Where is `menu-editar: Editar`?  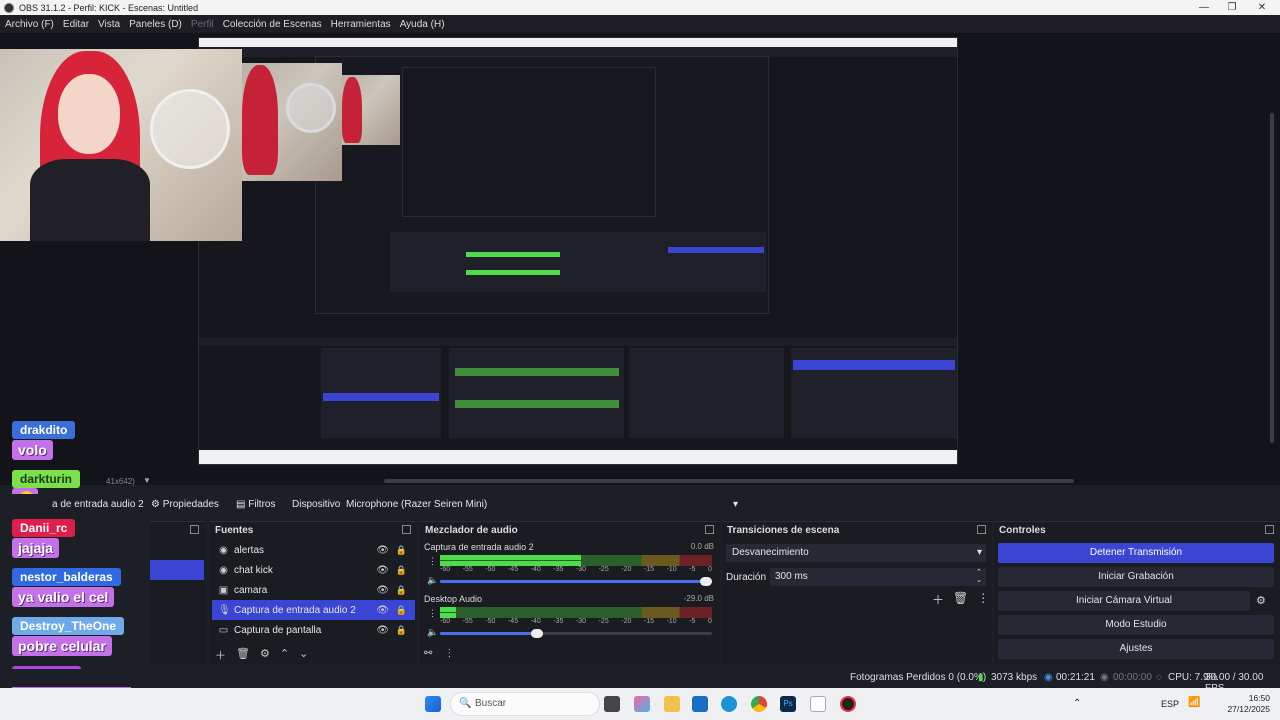 menu-editar: Editar is located at coordinates (76, 24).